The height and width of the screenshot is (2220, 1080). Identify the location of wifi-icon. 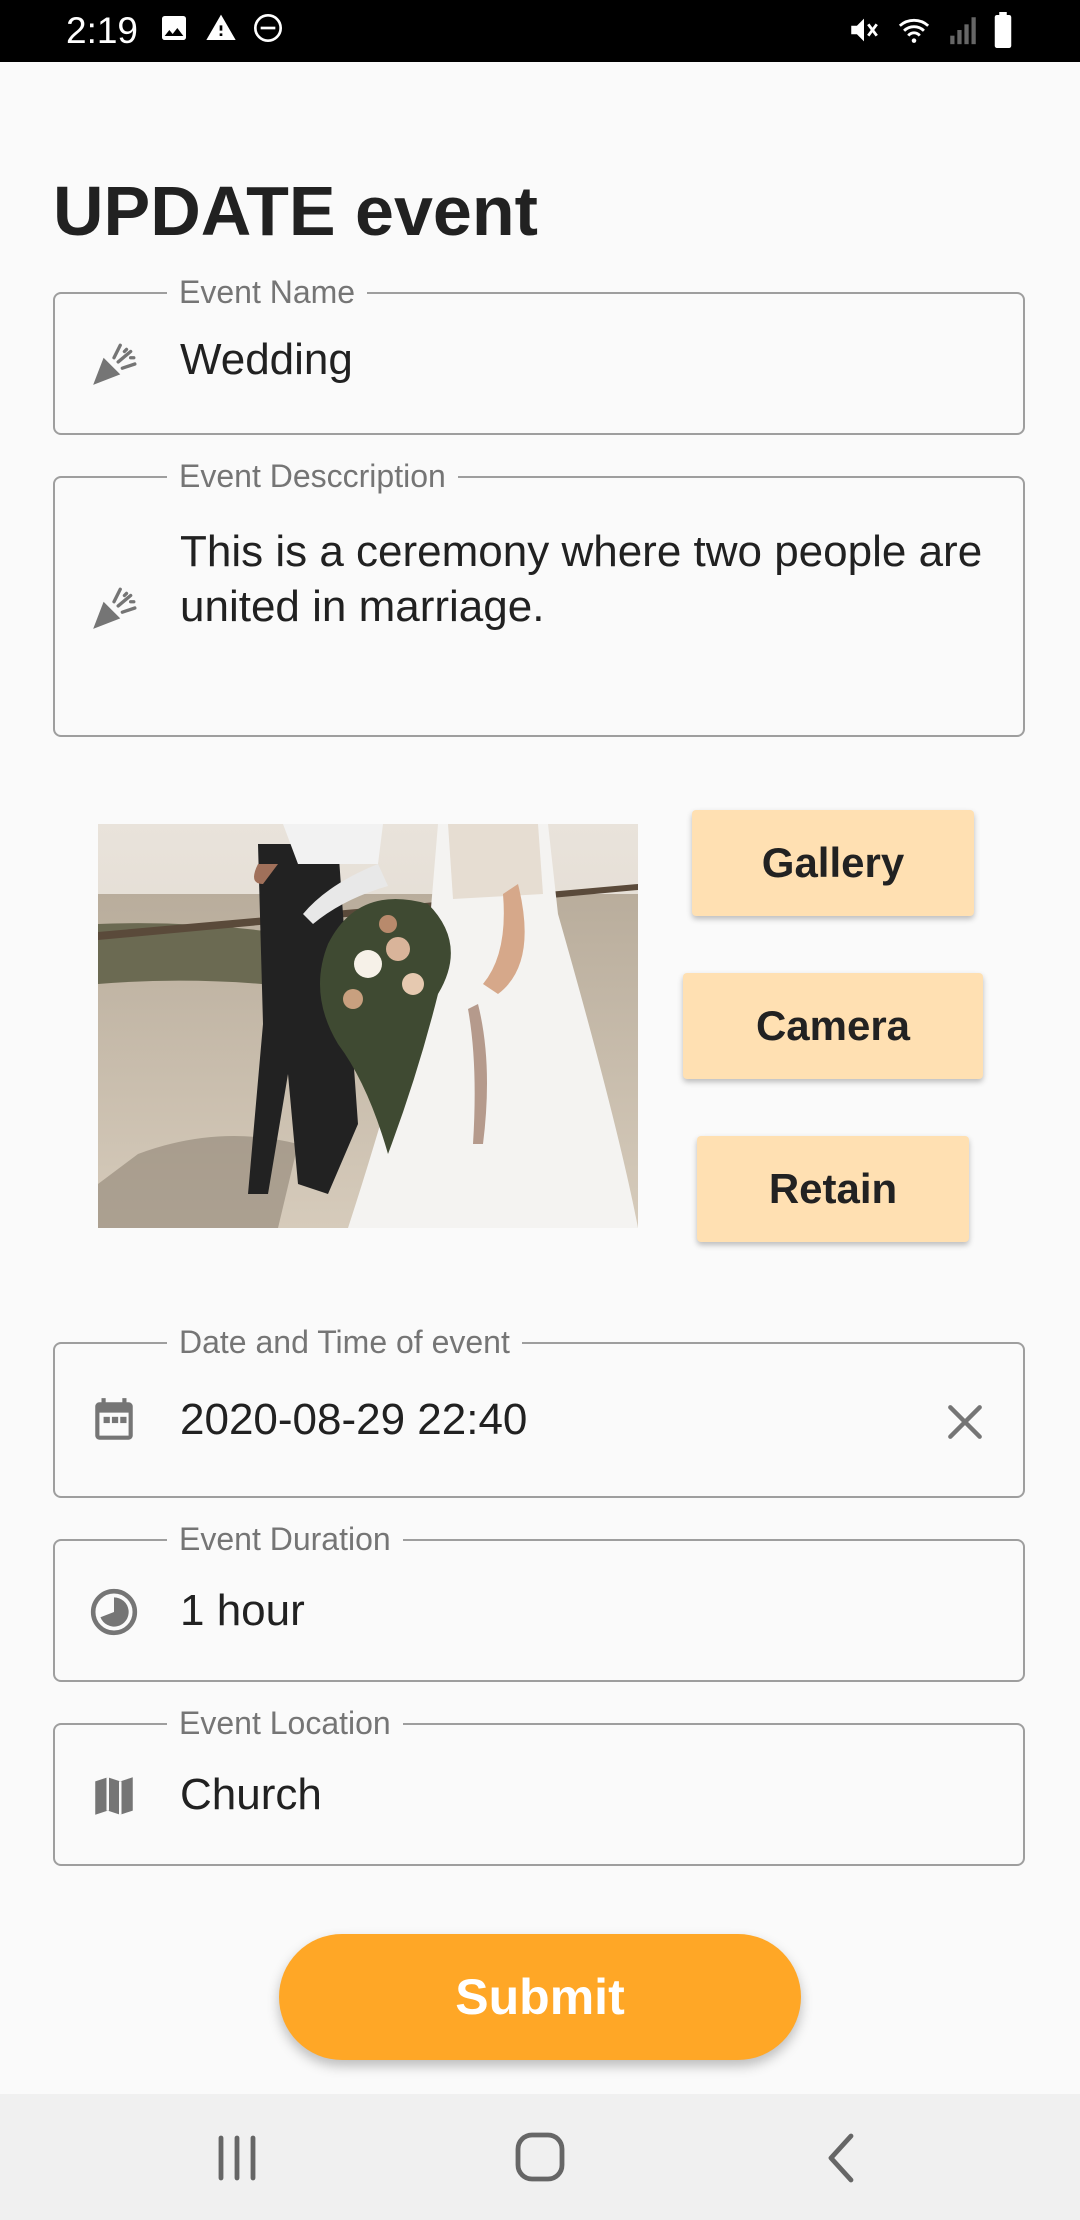
(914, 30).